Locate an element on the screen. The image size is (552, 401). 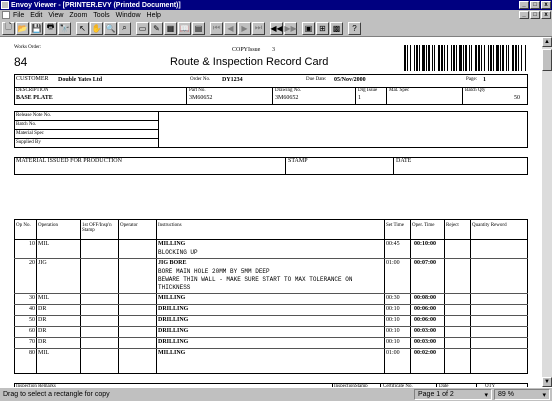
help-icon: ? is located at coordinates (354, 28).